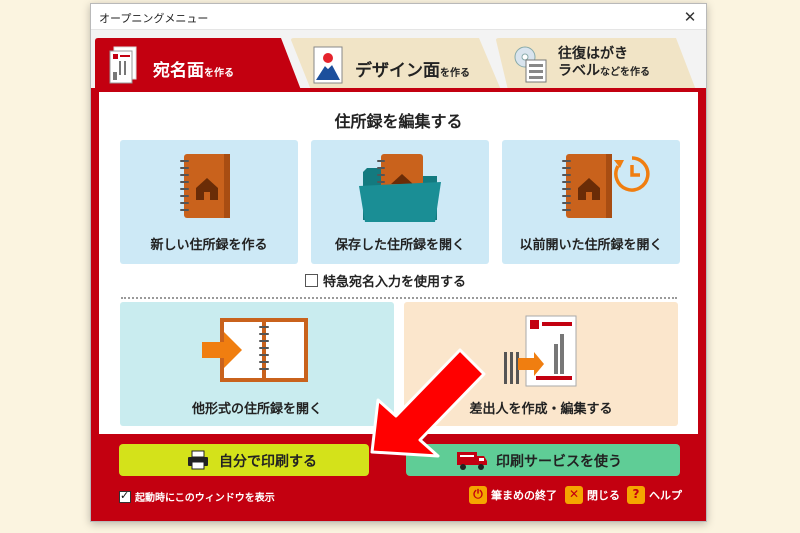  Describe the element at coordinates (531, 65) in the screenshot. I see `cd-label-icon` at that location.